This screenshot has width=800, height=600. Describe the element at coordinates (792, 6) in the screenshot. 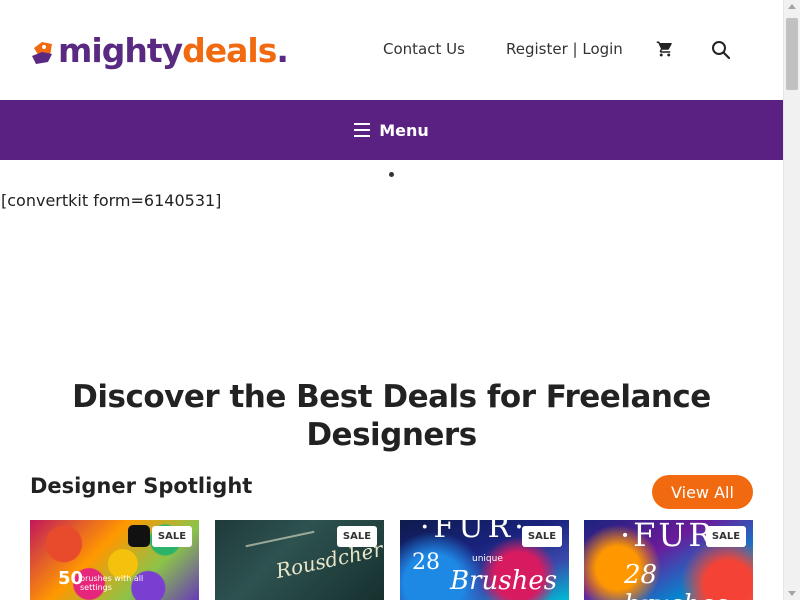

I see `scroll-up-arrow-icon` at that location.